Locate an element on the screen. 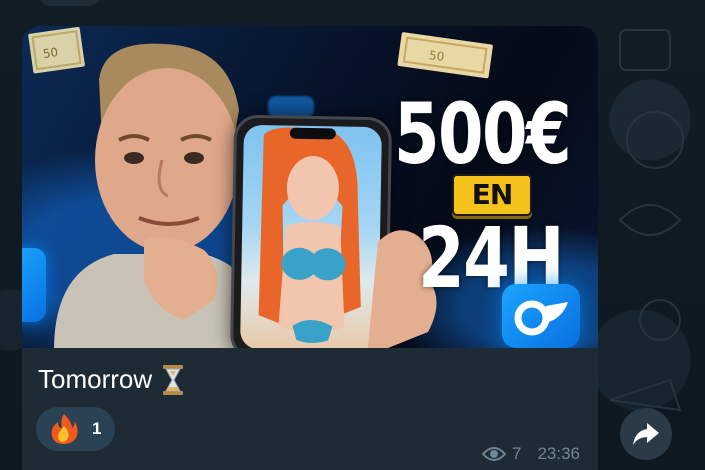  background-doodles is located at coordinates (646, 220).